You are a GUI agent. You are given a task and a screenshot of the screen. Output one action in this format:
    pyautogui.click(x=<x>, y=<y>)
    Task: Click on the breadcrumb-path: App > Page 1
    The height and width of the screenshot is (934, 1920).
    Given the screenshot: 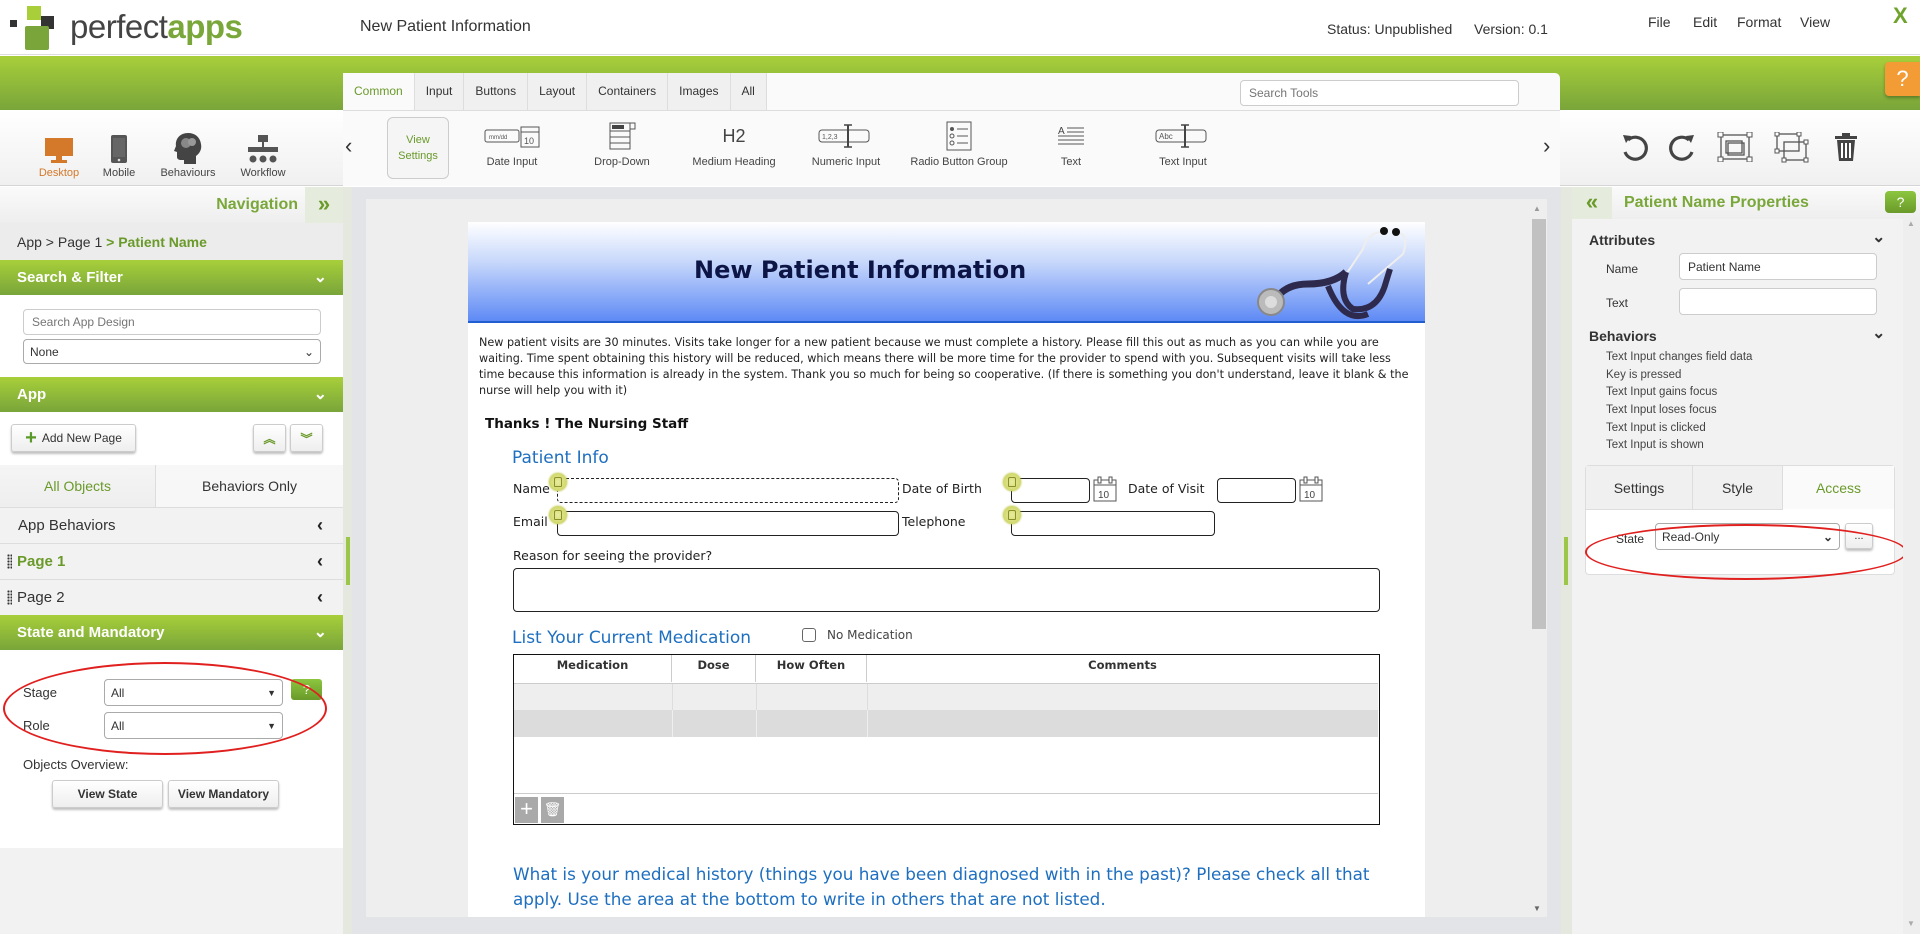 What is the action you would take?
    pyautogui.click(x=59, y=242)
    